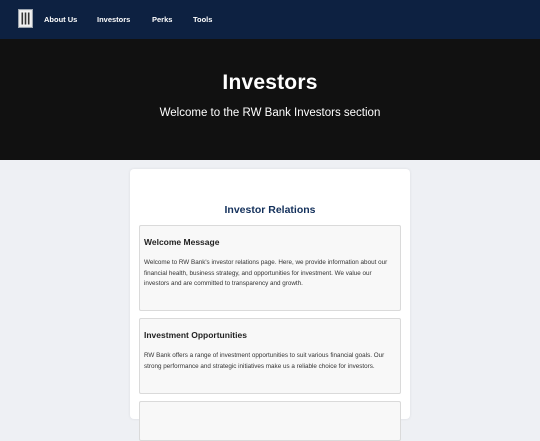 This screenshot has width=540, height=441. I want to click on section-title: Investor Relations, so click(270, 210).